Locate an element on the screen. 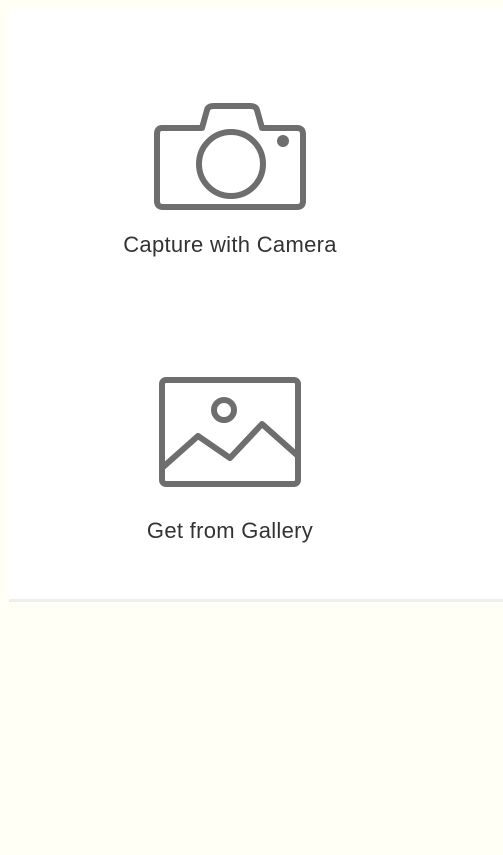 The height and width of the screenshot is (855, 503). capture-with-camera-label: Capture with Camera is located at coordinates (230, 244).